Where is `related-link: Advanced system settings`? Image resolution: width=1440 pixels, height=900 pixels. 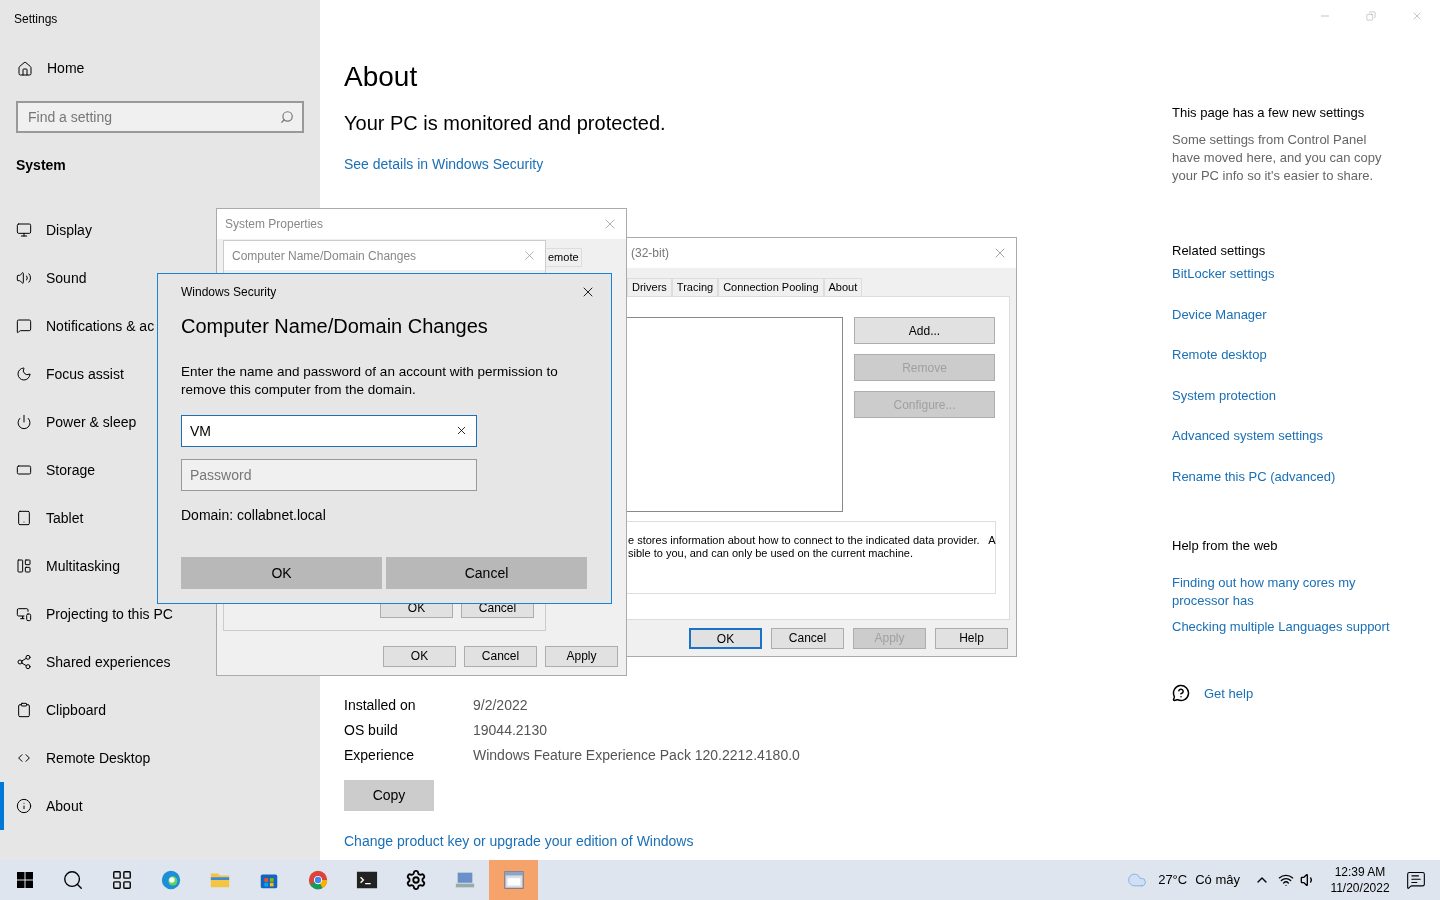 related-link: Advanced system settings is located at coordinates (1297, 436).